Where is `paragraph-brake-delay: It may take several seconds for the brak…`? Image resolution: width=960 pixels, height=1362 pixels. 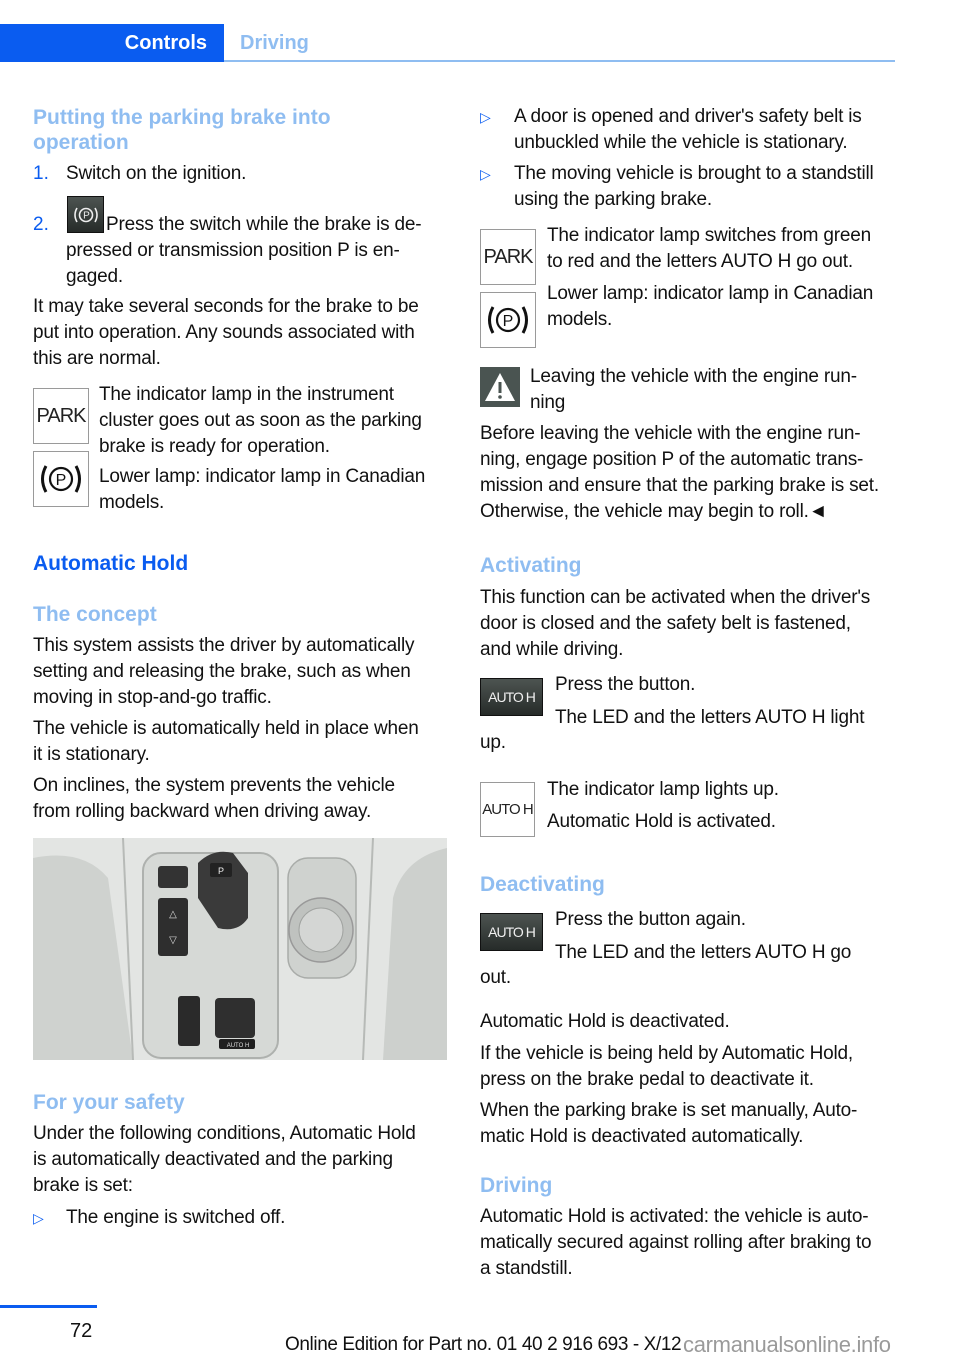 paragraph-brake-delay: It may take several seconds for the brak… is located at coordinates (226, 332).